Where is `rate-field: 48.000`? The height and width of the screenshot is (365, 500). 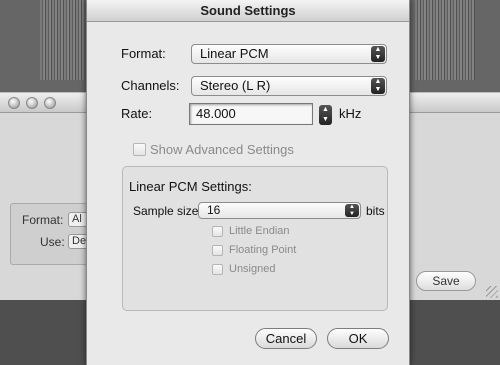 rate-field: 48.000 is located at coordinates (251, 114).